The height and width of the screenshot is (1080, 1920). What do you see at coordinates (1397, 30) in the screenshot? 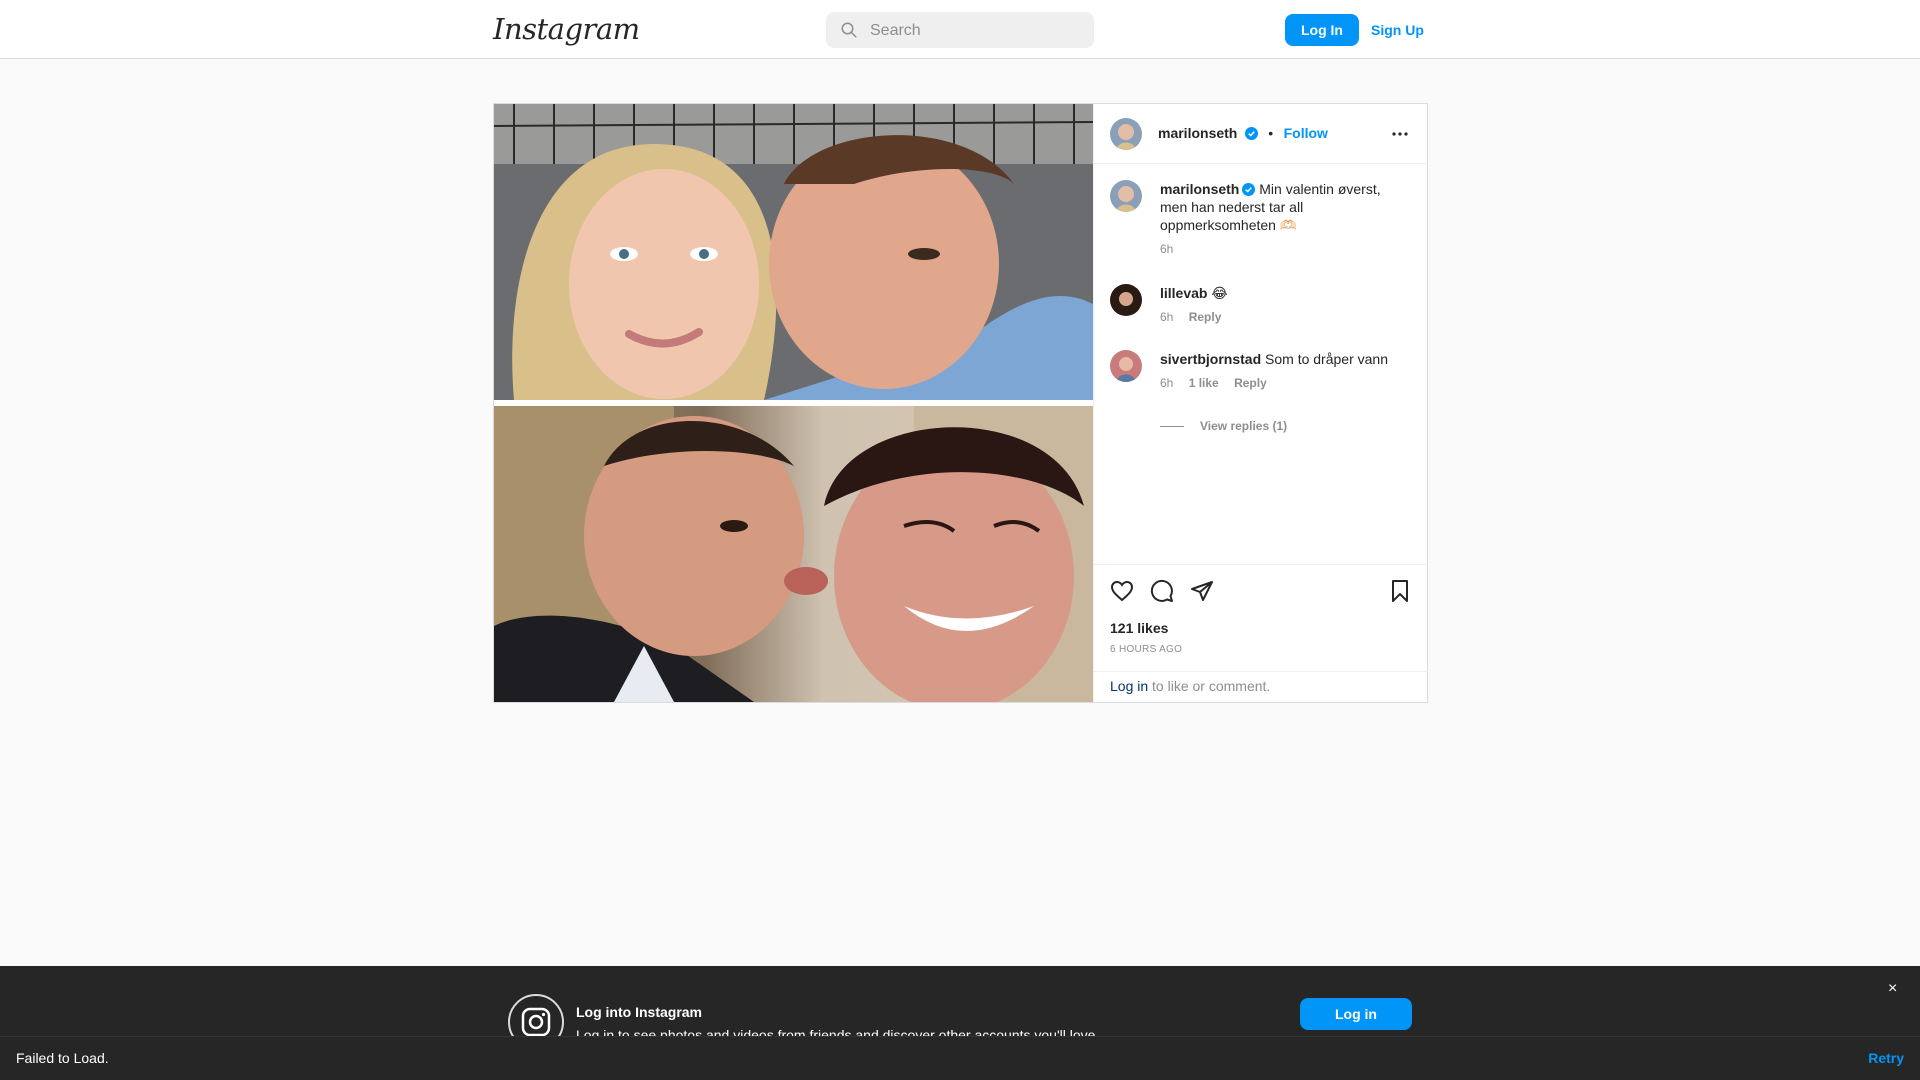
I see `signup-link: Sign Up` at bounding box center [1397, 30].